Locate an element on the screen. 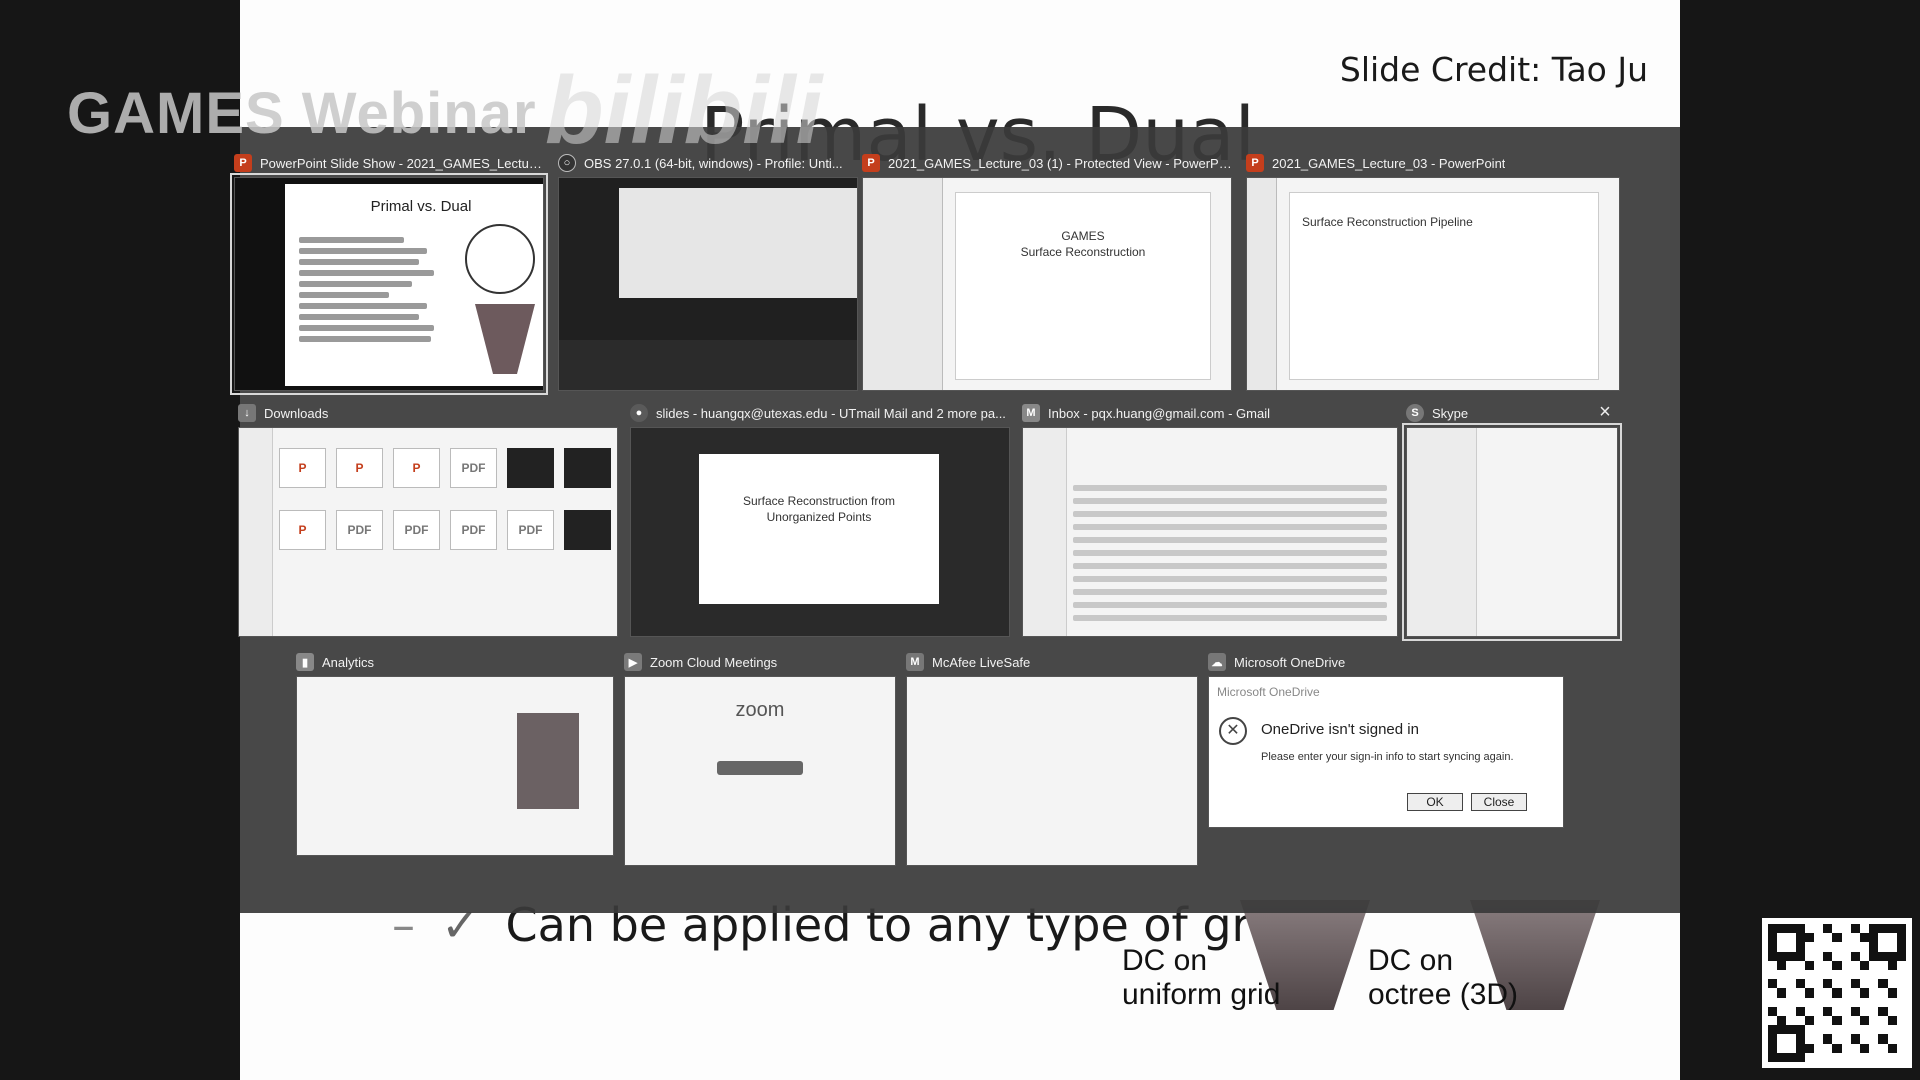  figure-label-uniform: DC on uniform grid is located at coordinates (1201, 978).